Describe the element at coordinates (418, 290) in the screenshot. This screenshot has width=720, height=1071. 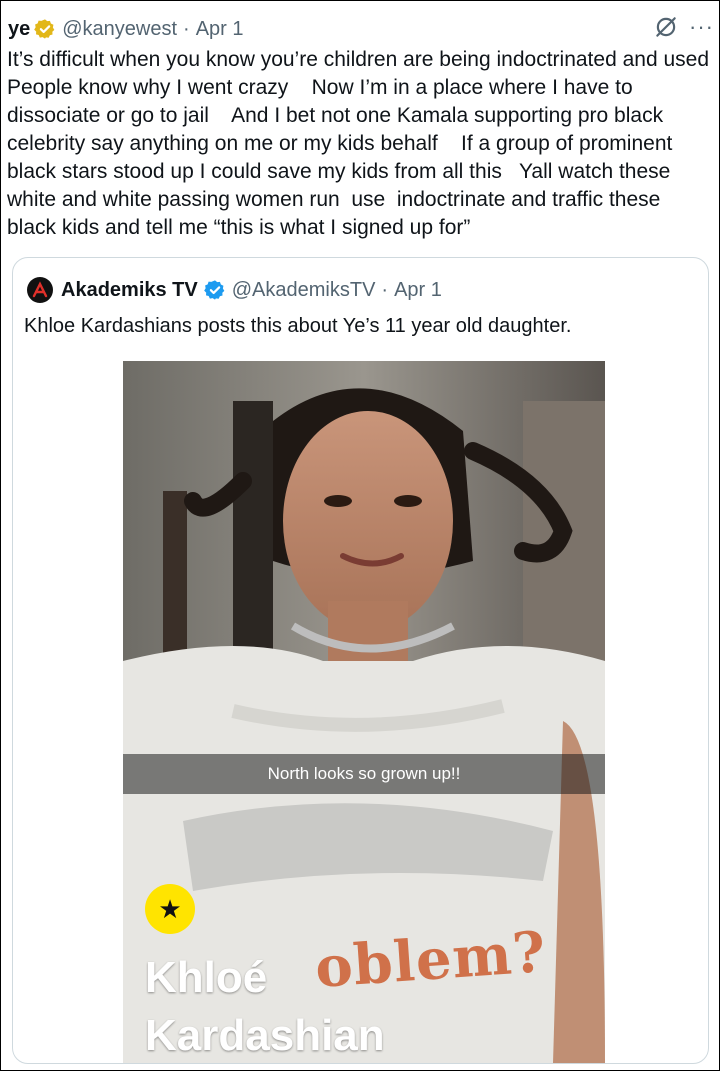
I see `quote-date: Apr 1` at that location.